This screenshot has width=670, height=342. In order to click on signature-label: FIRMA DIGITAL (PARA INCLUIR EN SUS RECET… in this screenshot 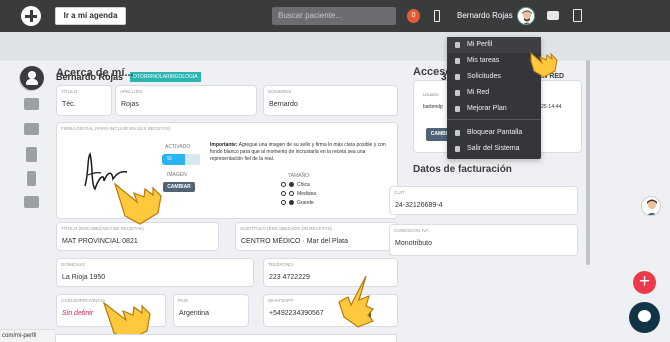, I will do `click(116, 128)`.